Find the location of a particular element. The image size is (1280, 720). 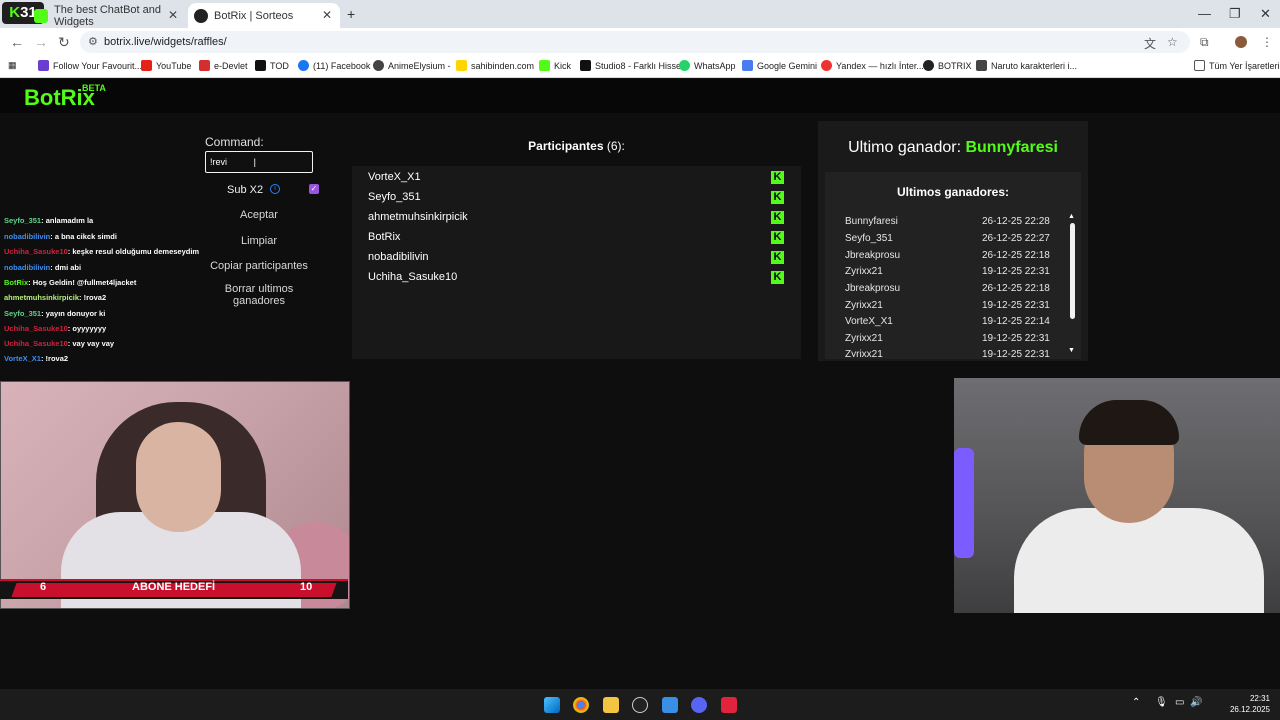

bookmark-item: WhatsApp is located at coordinates (707, 65).